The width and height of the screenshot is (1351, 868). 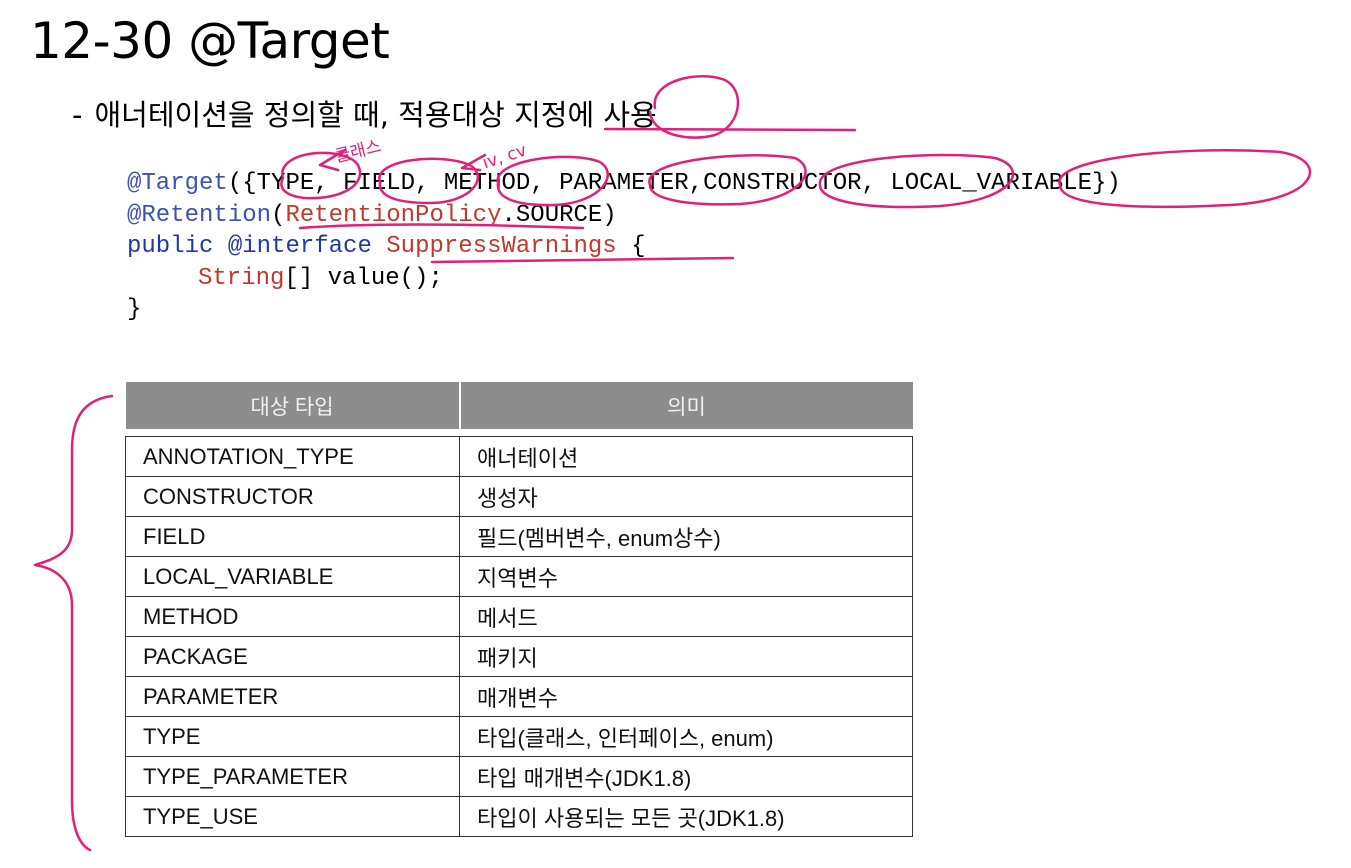 I want to click on meaning-cell: 타입(클래스, 인터페이스, enum), so click(x=686, y=736).